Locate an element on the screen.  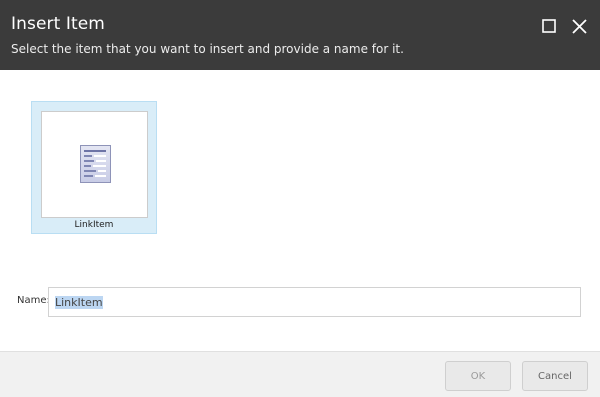
maximize-button is located at coordinates (549, 26).